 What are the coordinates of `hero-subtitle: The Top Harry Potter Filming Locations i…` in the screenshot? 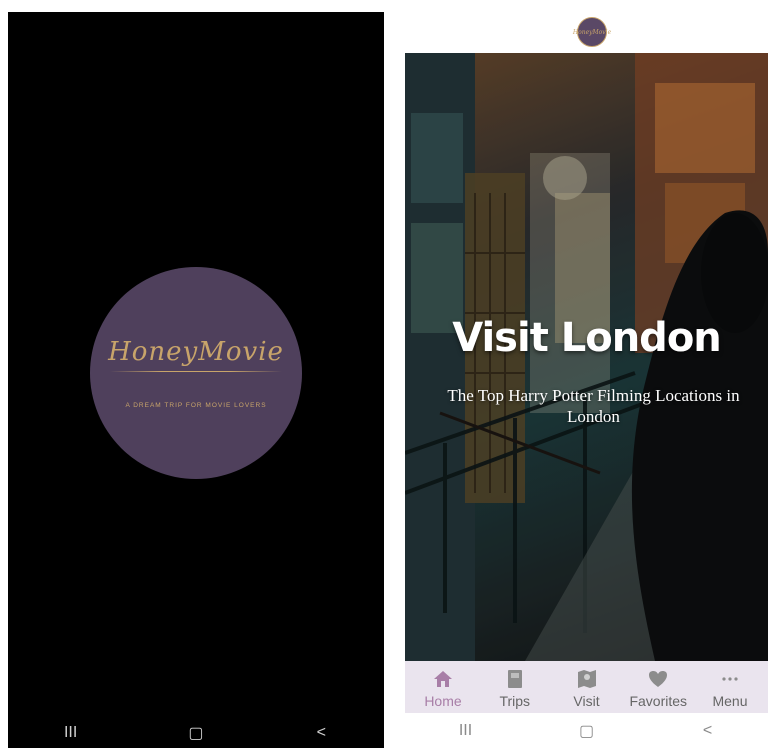 It's located at (593, 406).